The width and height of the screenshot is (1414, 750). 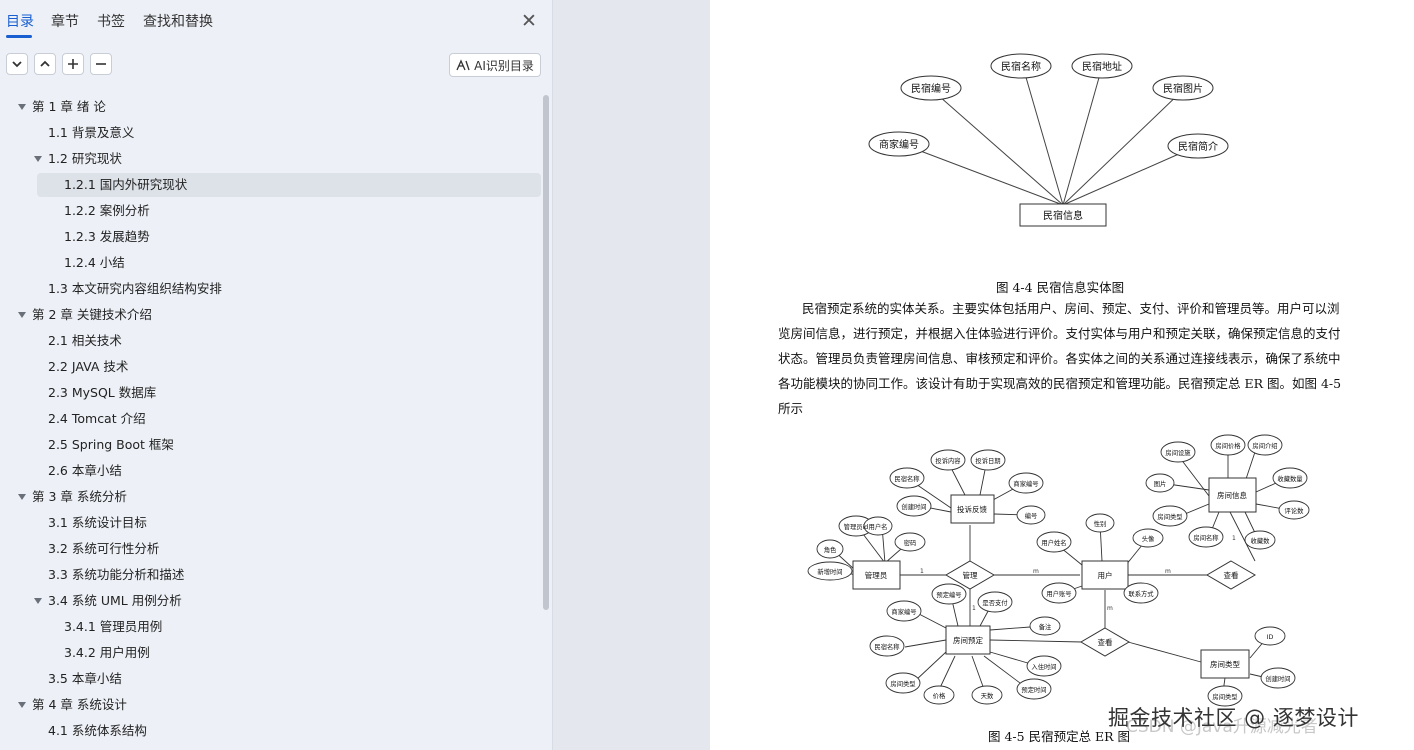 I want to click on er-attribute-label: 房间介绍, so click(x=1264, y=445).